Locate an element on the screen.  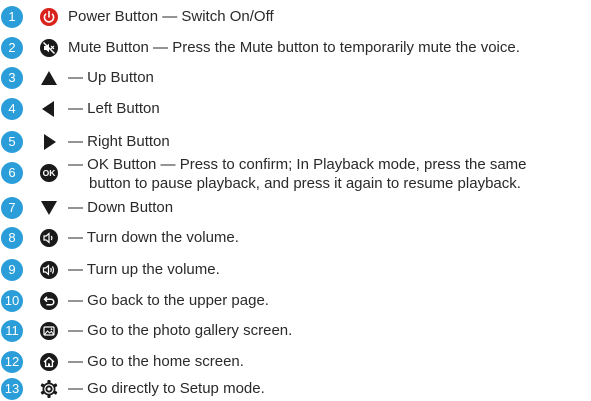
list-item-volume-down: 8 — Turn down the volume. is located at coordinates (295, 238).